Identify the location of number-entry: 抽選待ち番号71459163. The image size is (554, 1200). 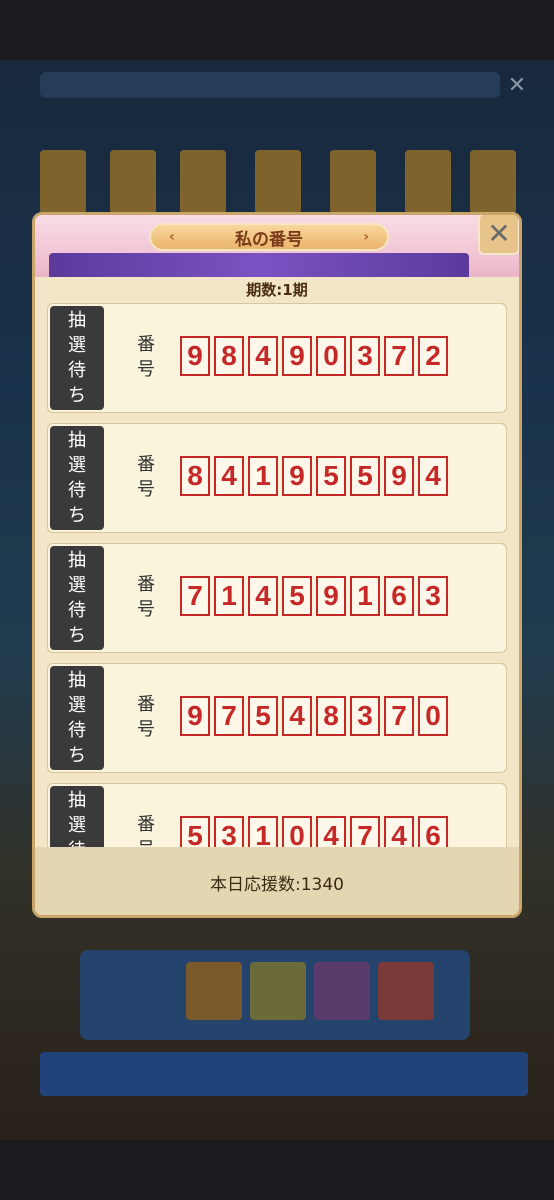
(277, 598).